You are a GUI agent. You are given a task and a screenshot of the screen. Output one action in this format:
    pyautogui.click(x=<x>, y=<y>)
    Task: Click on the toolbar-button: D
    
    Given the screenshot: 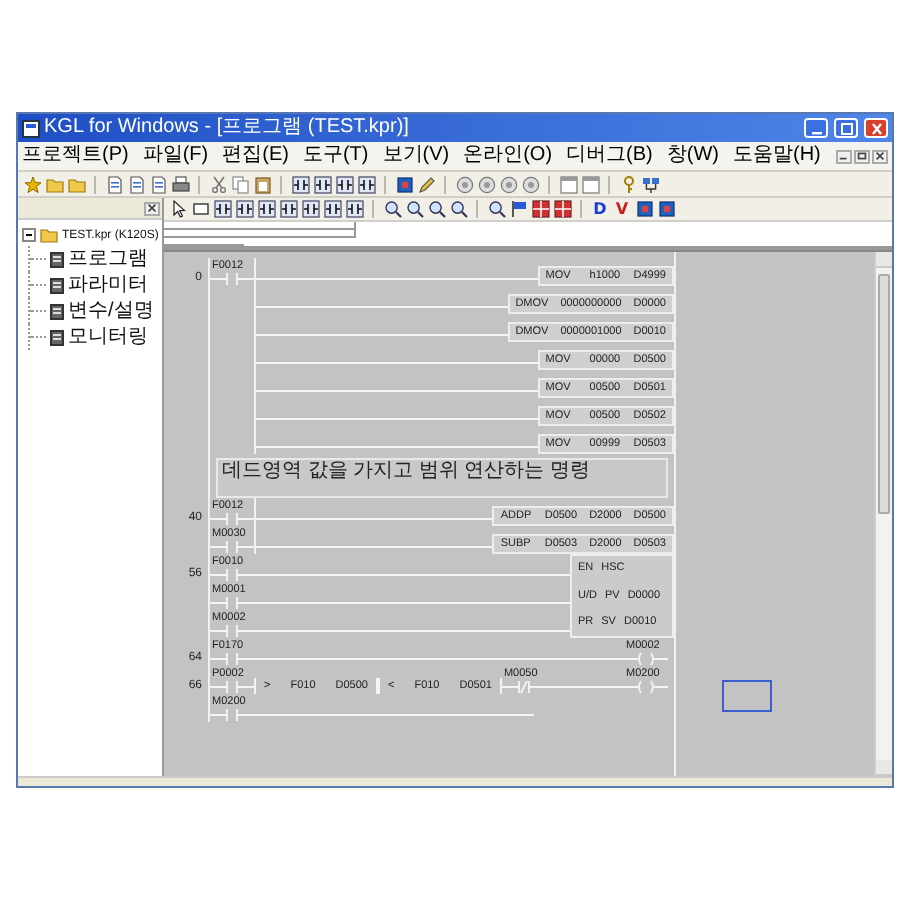 What is the action you would take?
    pyautogui.click(x=600, y=209)
    